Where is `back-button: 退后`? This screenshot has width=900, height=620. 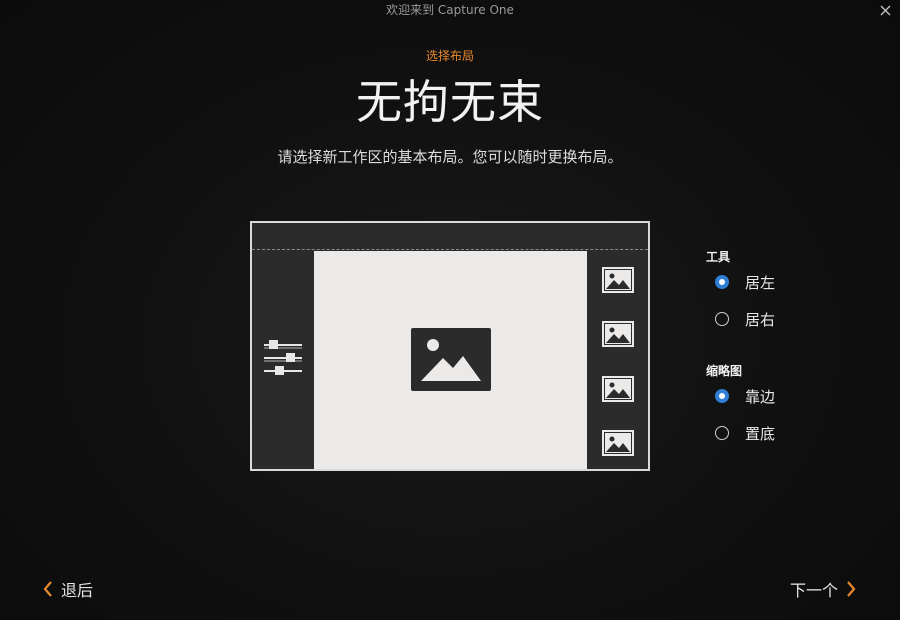
back-button: 退后 is located at coordinates (68, 589).